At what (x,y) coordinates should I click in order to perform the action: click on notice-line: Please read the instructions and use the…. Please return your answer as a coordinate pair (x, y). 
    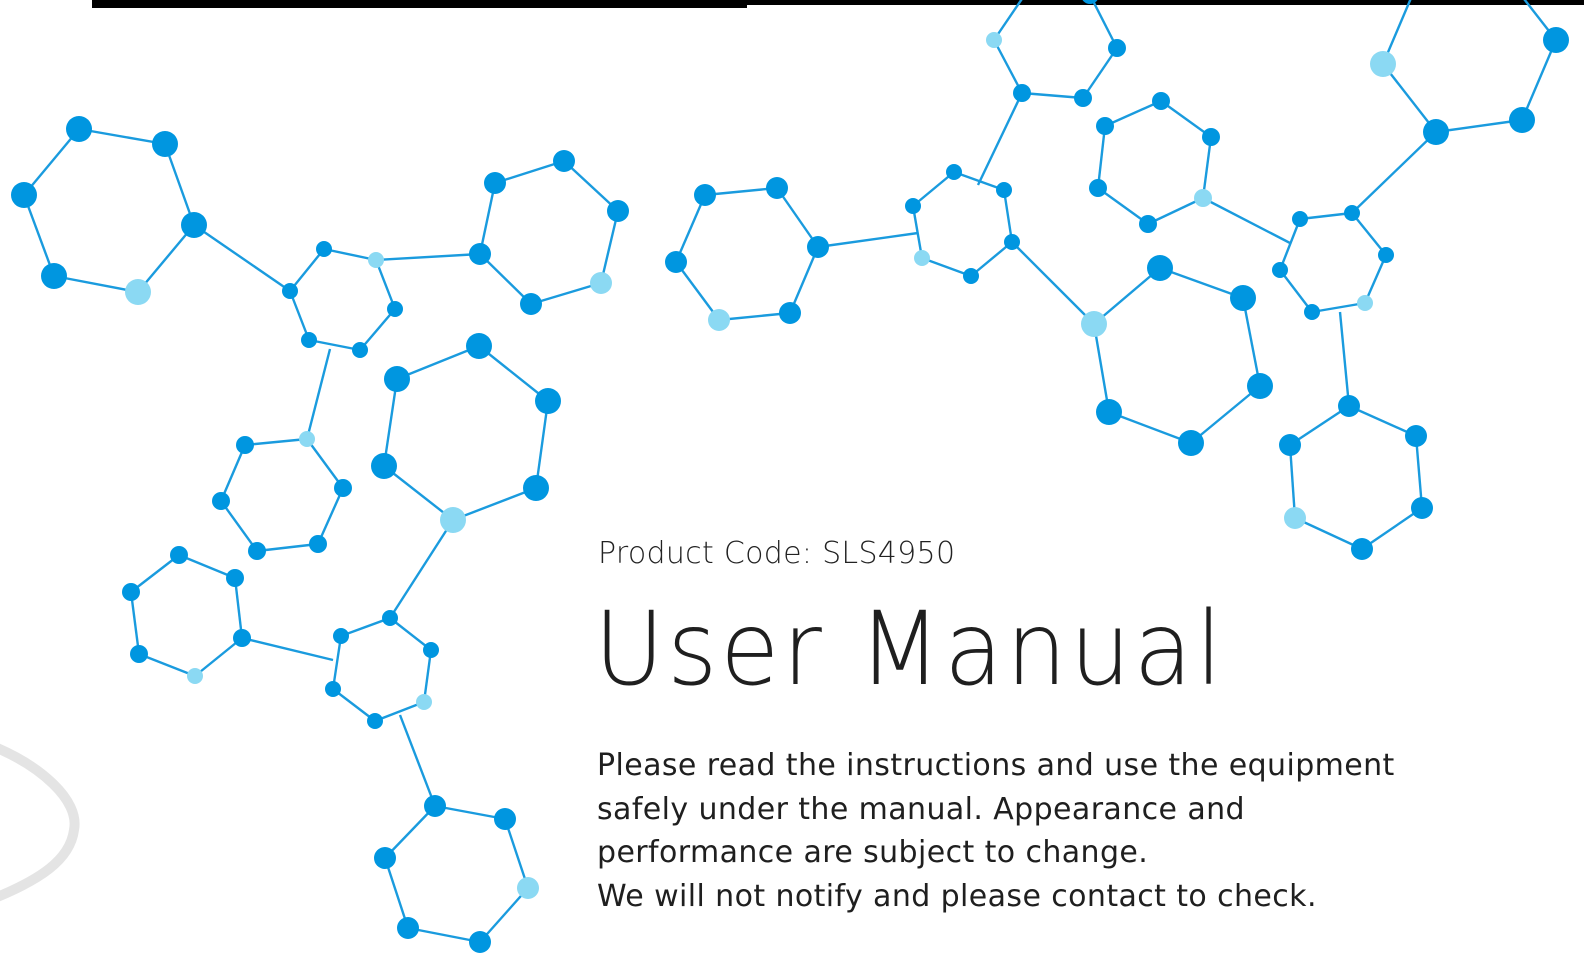
    Looking at the image, I should click on (996, 765).